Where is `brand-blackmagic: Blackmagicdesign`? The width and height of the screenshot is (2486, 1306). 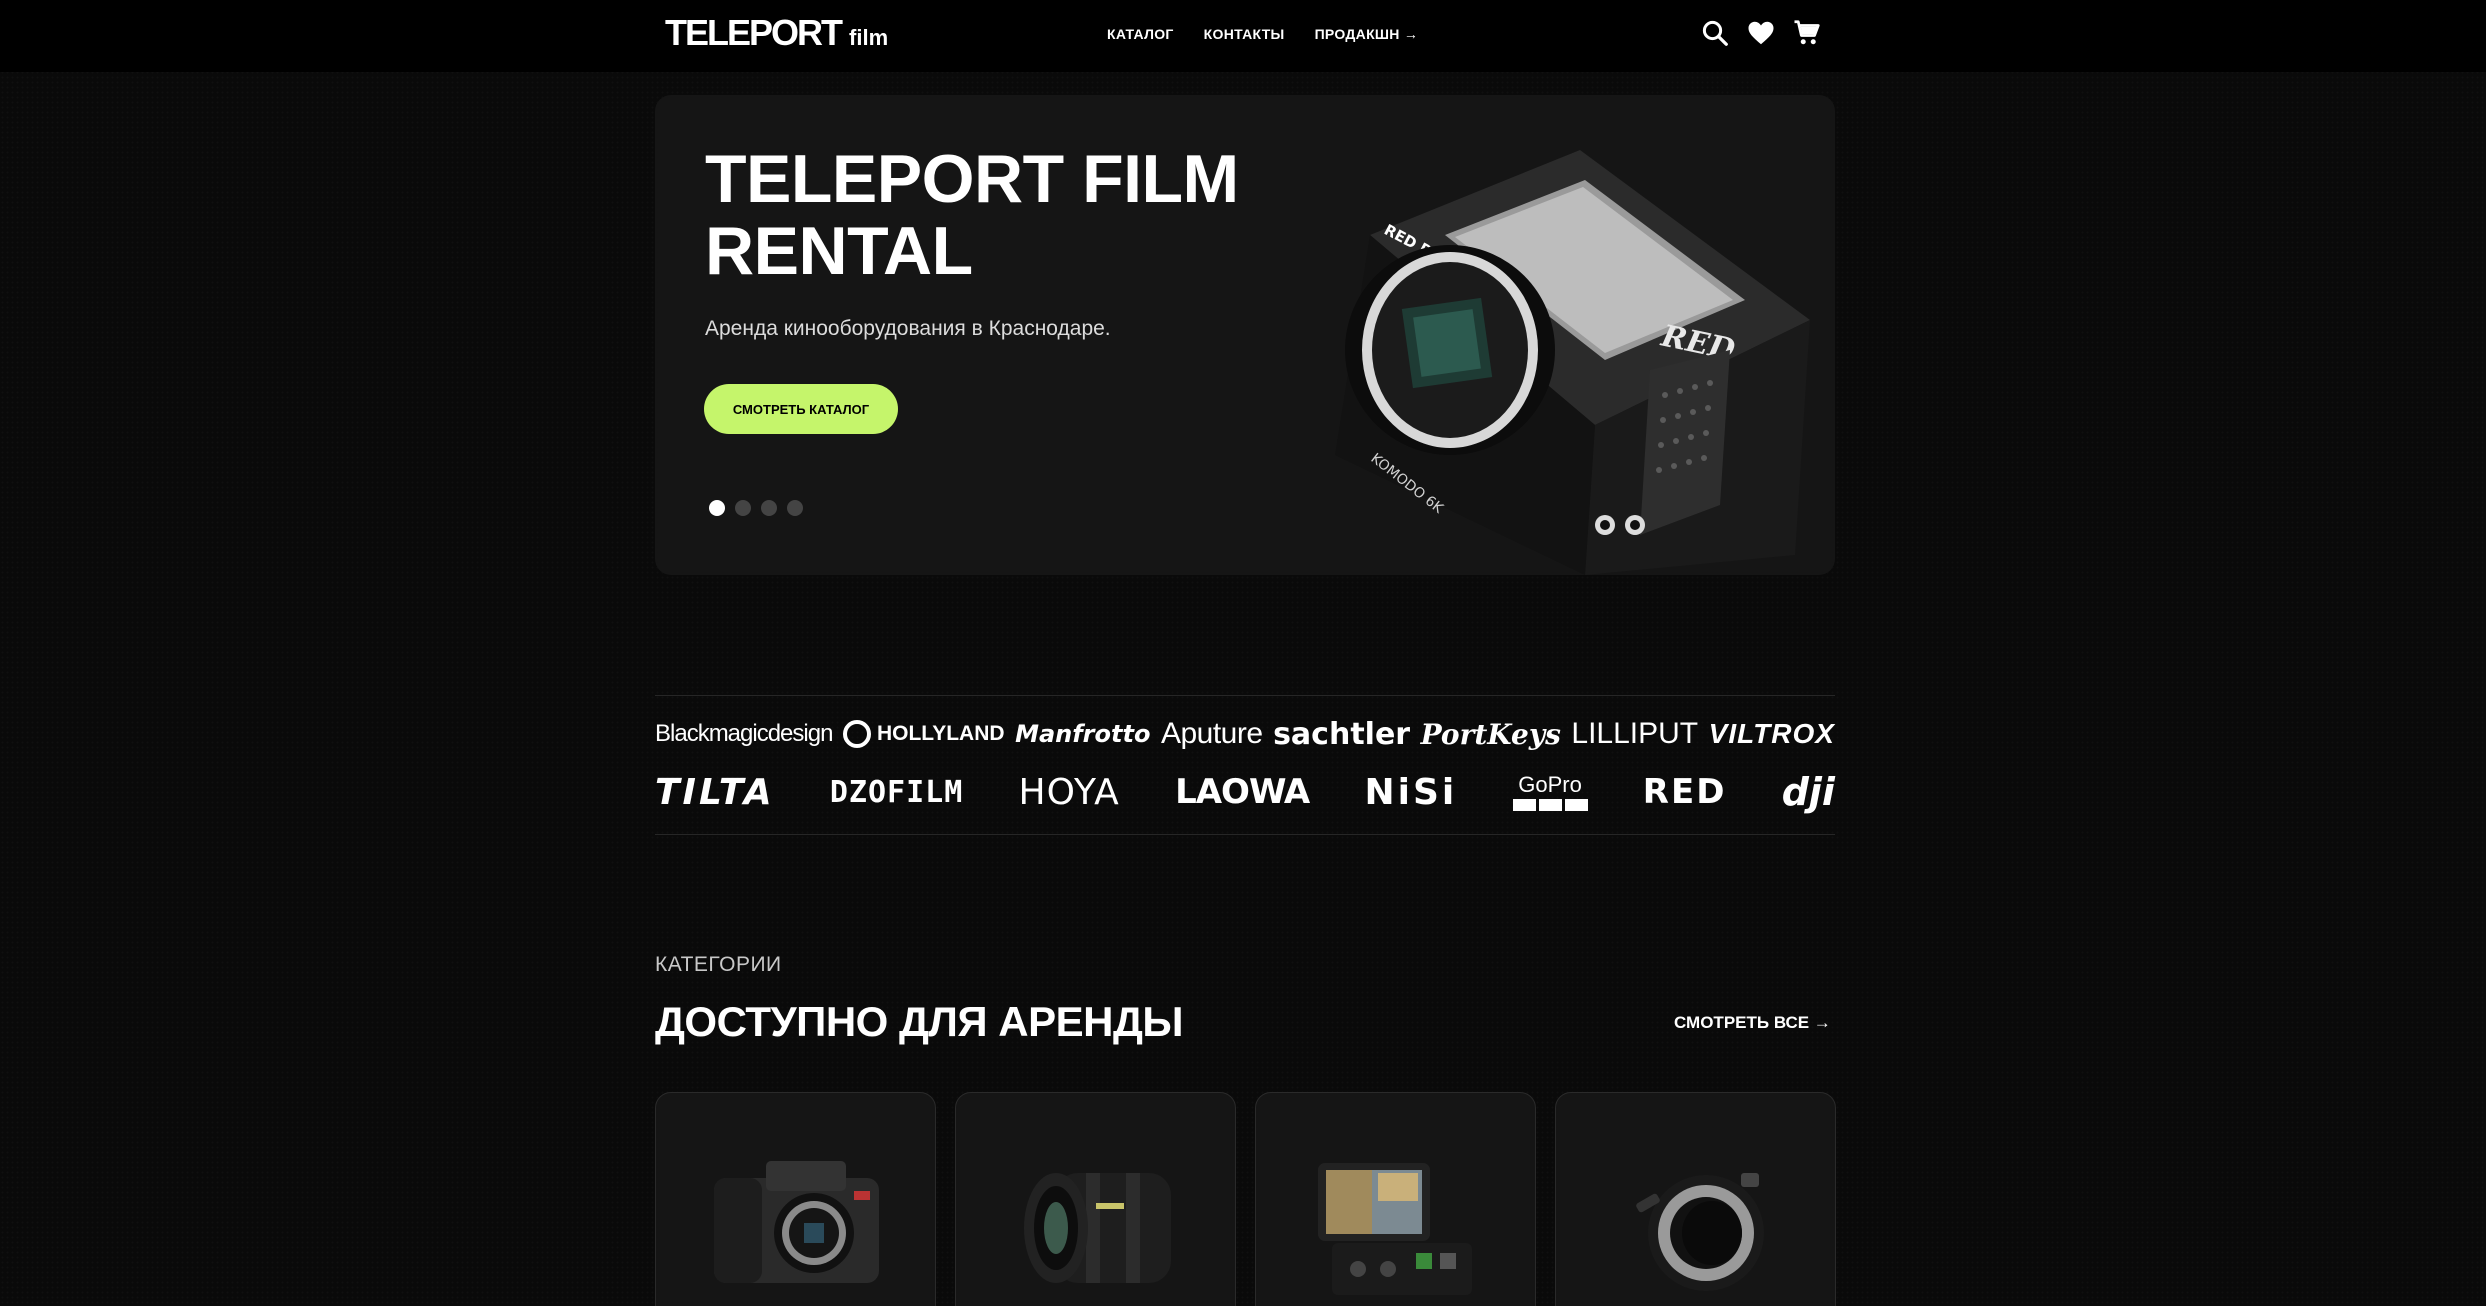
brand-blackmagic: Blackmagicdesign is located at coordinates (744, 734).